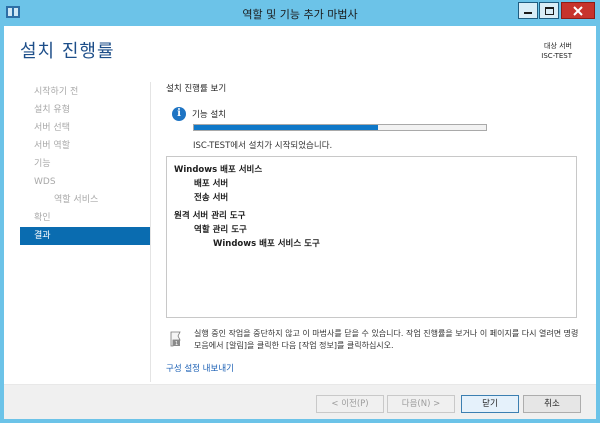  What do you see at coordinates (85, 146) in the screenshot?
I see `nav-item: 서버 역할` at bounding box center [85, 146].